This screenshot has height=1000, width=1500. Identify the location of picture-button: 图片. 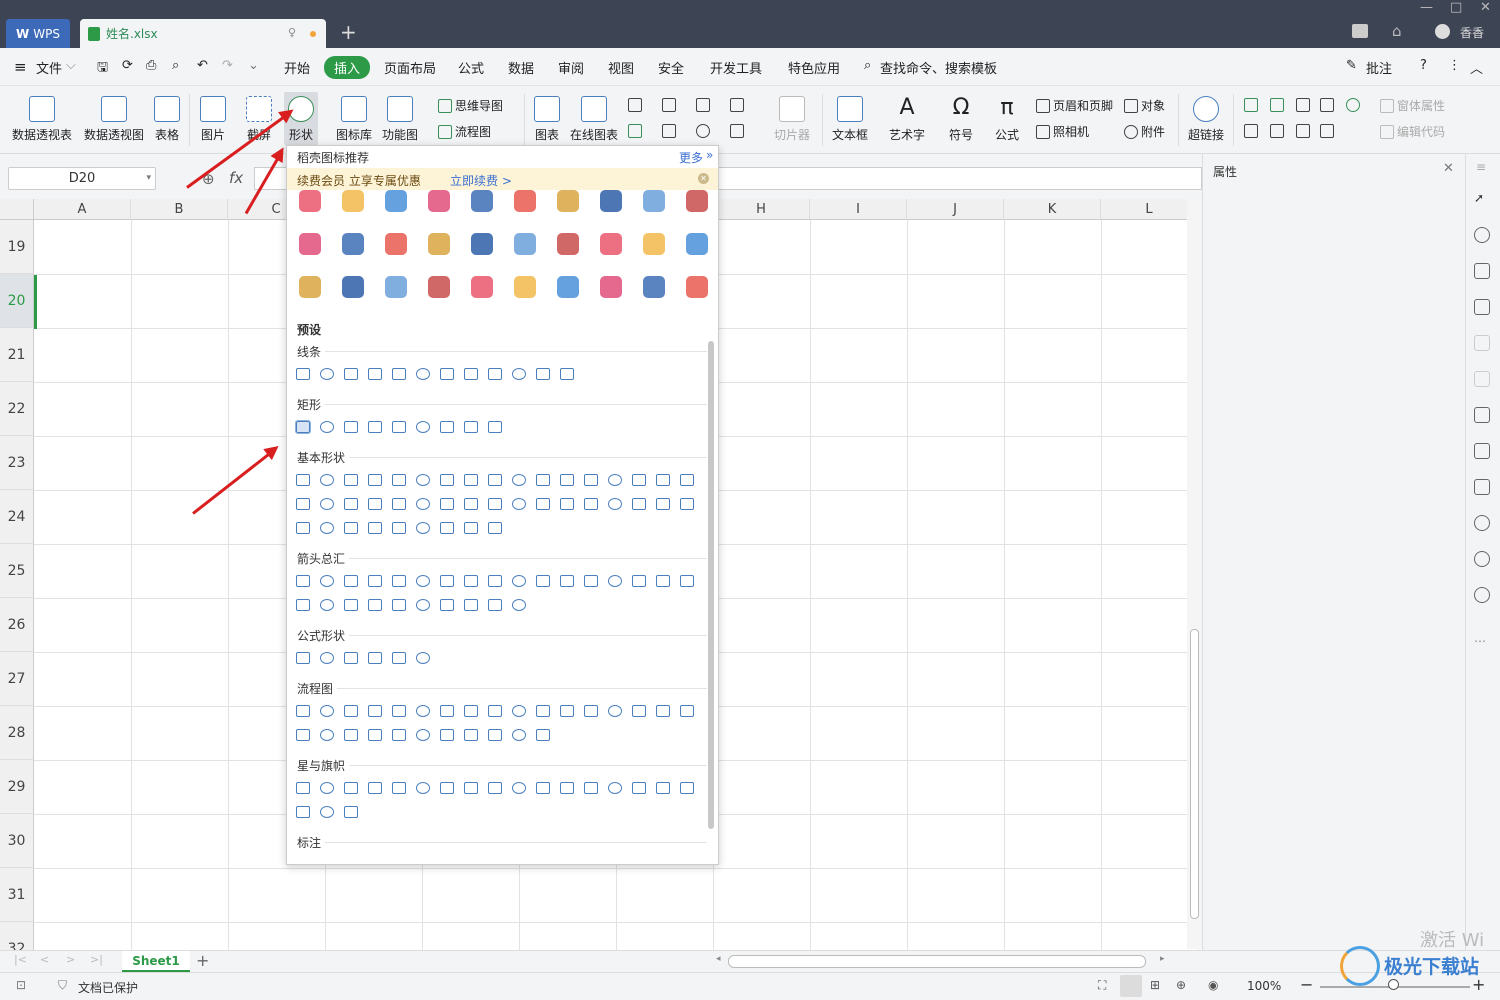
(213, 119).